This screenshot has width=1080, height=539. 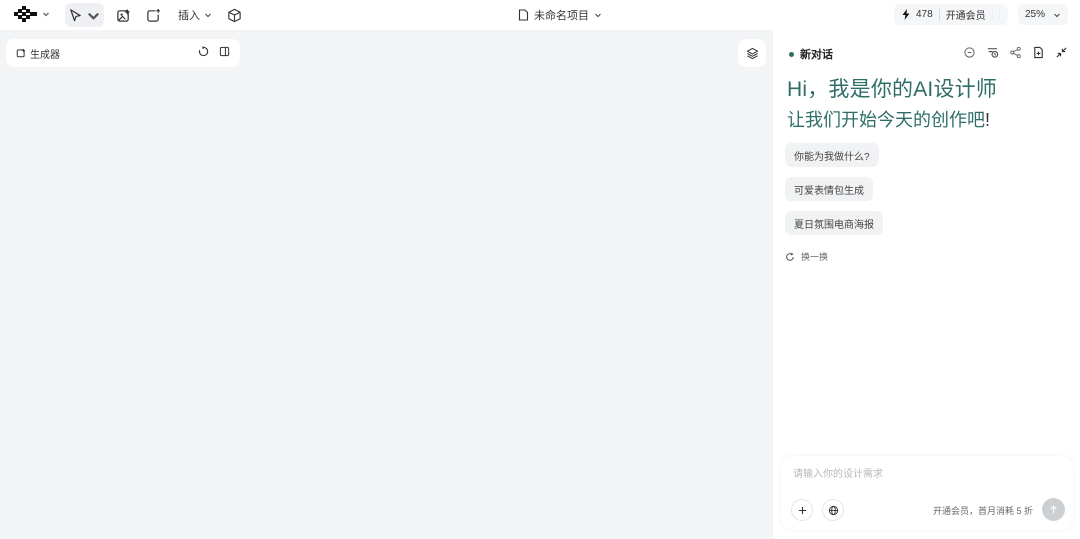 What do you see at coordinates (816, 55) in the screenshot?
I see `chat-title: 新对话` at bounding box center [816, 55].